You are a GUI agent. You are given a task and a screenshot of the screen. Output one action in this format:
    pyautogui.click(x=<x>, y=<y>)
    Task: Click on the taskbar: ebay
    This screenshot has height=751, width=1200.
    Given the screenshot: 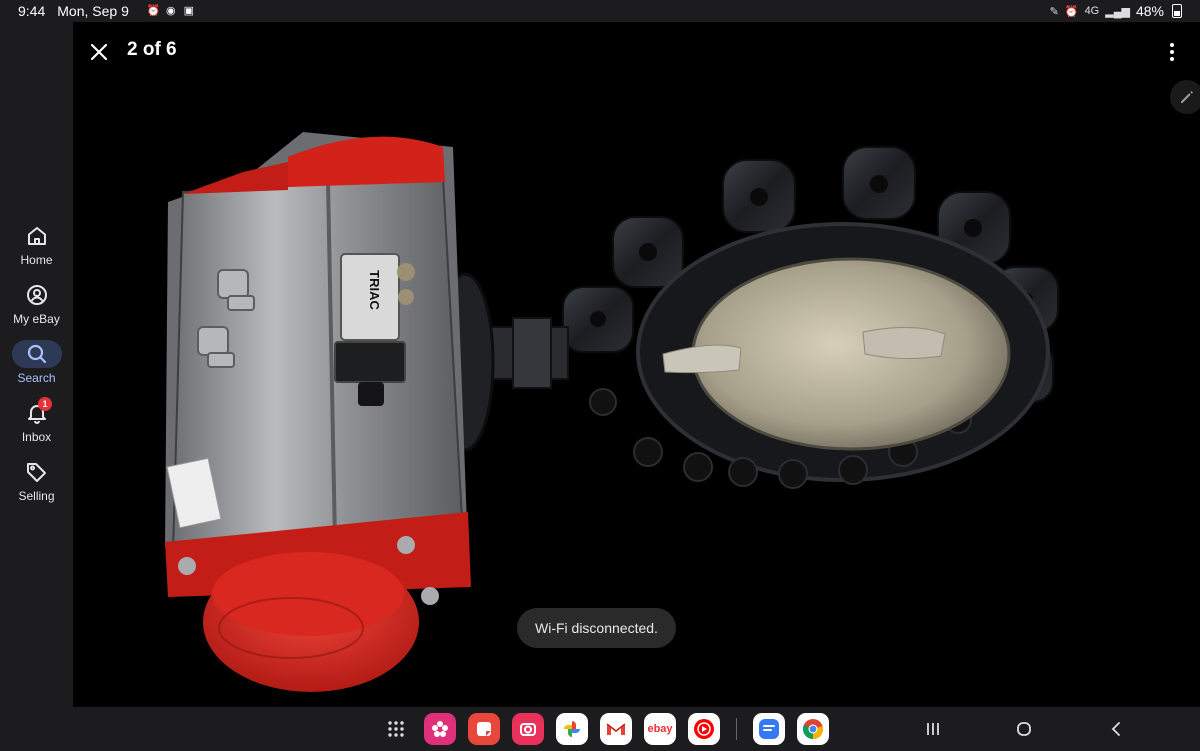 What is the action you would take?
    pyautogui.click(x=600, y=729)
    